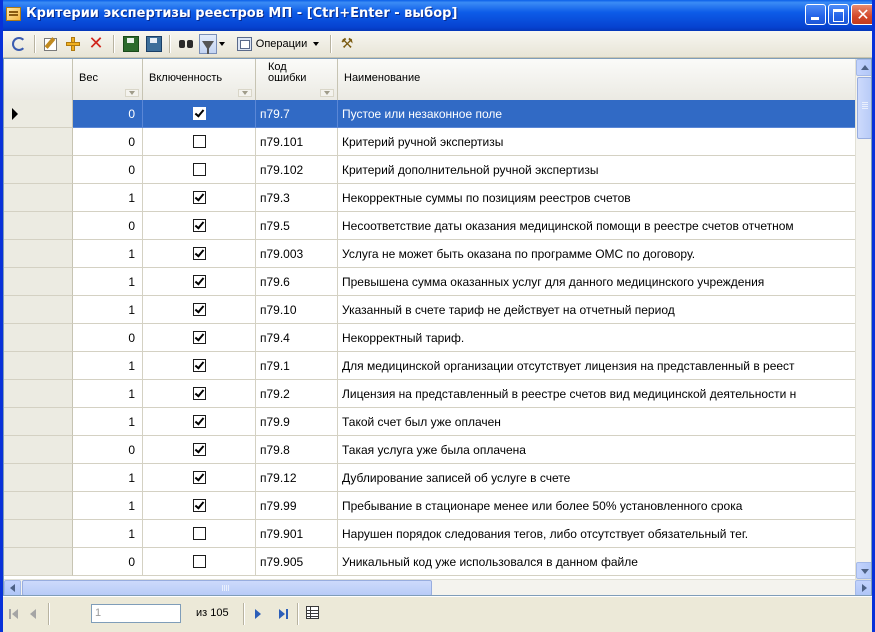 This screenshot has width=875, height=632. I want to click on table-row: 0 п79.7 Пустое или незаконное поле, so click(464, 114).